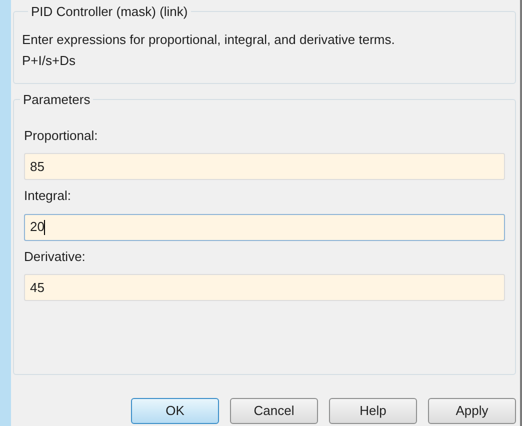 The height and width of the screenshot is (426, 522). Describe the element at coordinates (48, 196) in the screenshot. I see `field-label: Integral:` at that location.